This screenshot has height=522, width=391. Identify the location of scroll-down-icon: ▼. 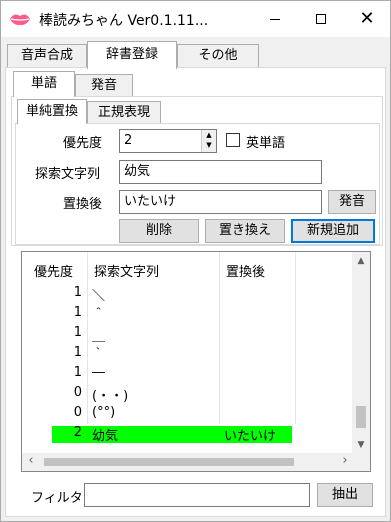
(361, 445).